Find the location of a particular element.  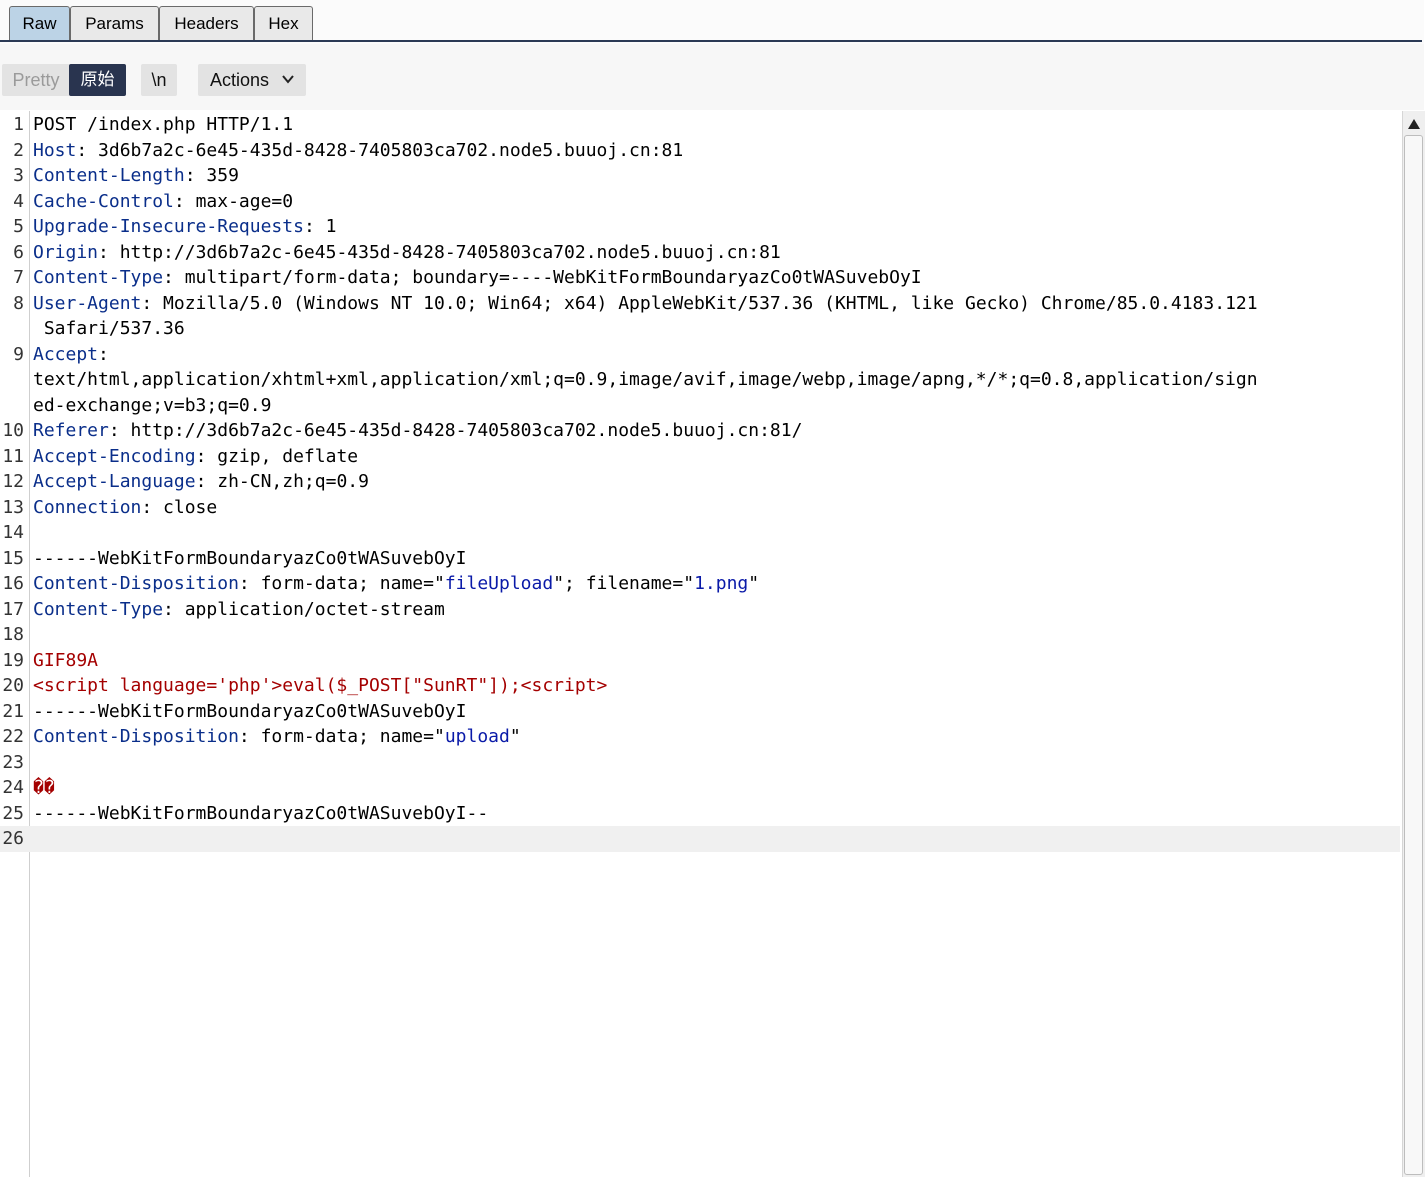

scrollbar-thumb is located at coordinates (1413, 655).